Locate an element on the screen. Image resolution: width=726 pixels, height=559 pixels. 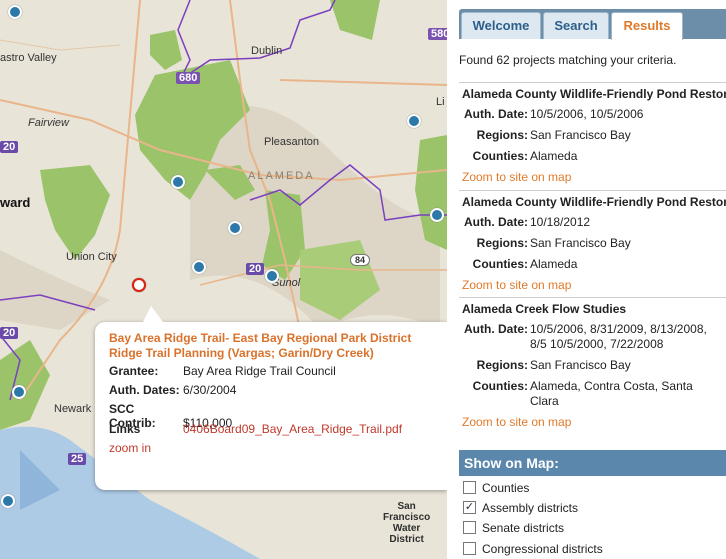
layer-option-counties: Counties is located at coordinates (496, 488).